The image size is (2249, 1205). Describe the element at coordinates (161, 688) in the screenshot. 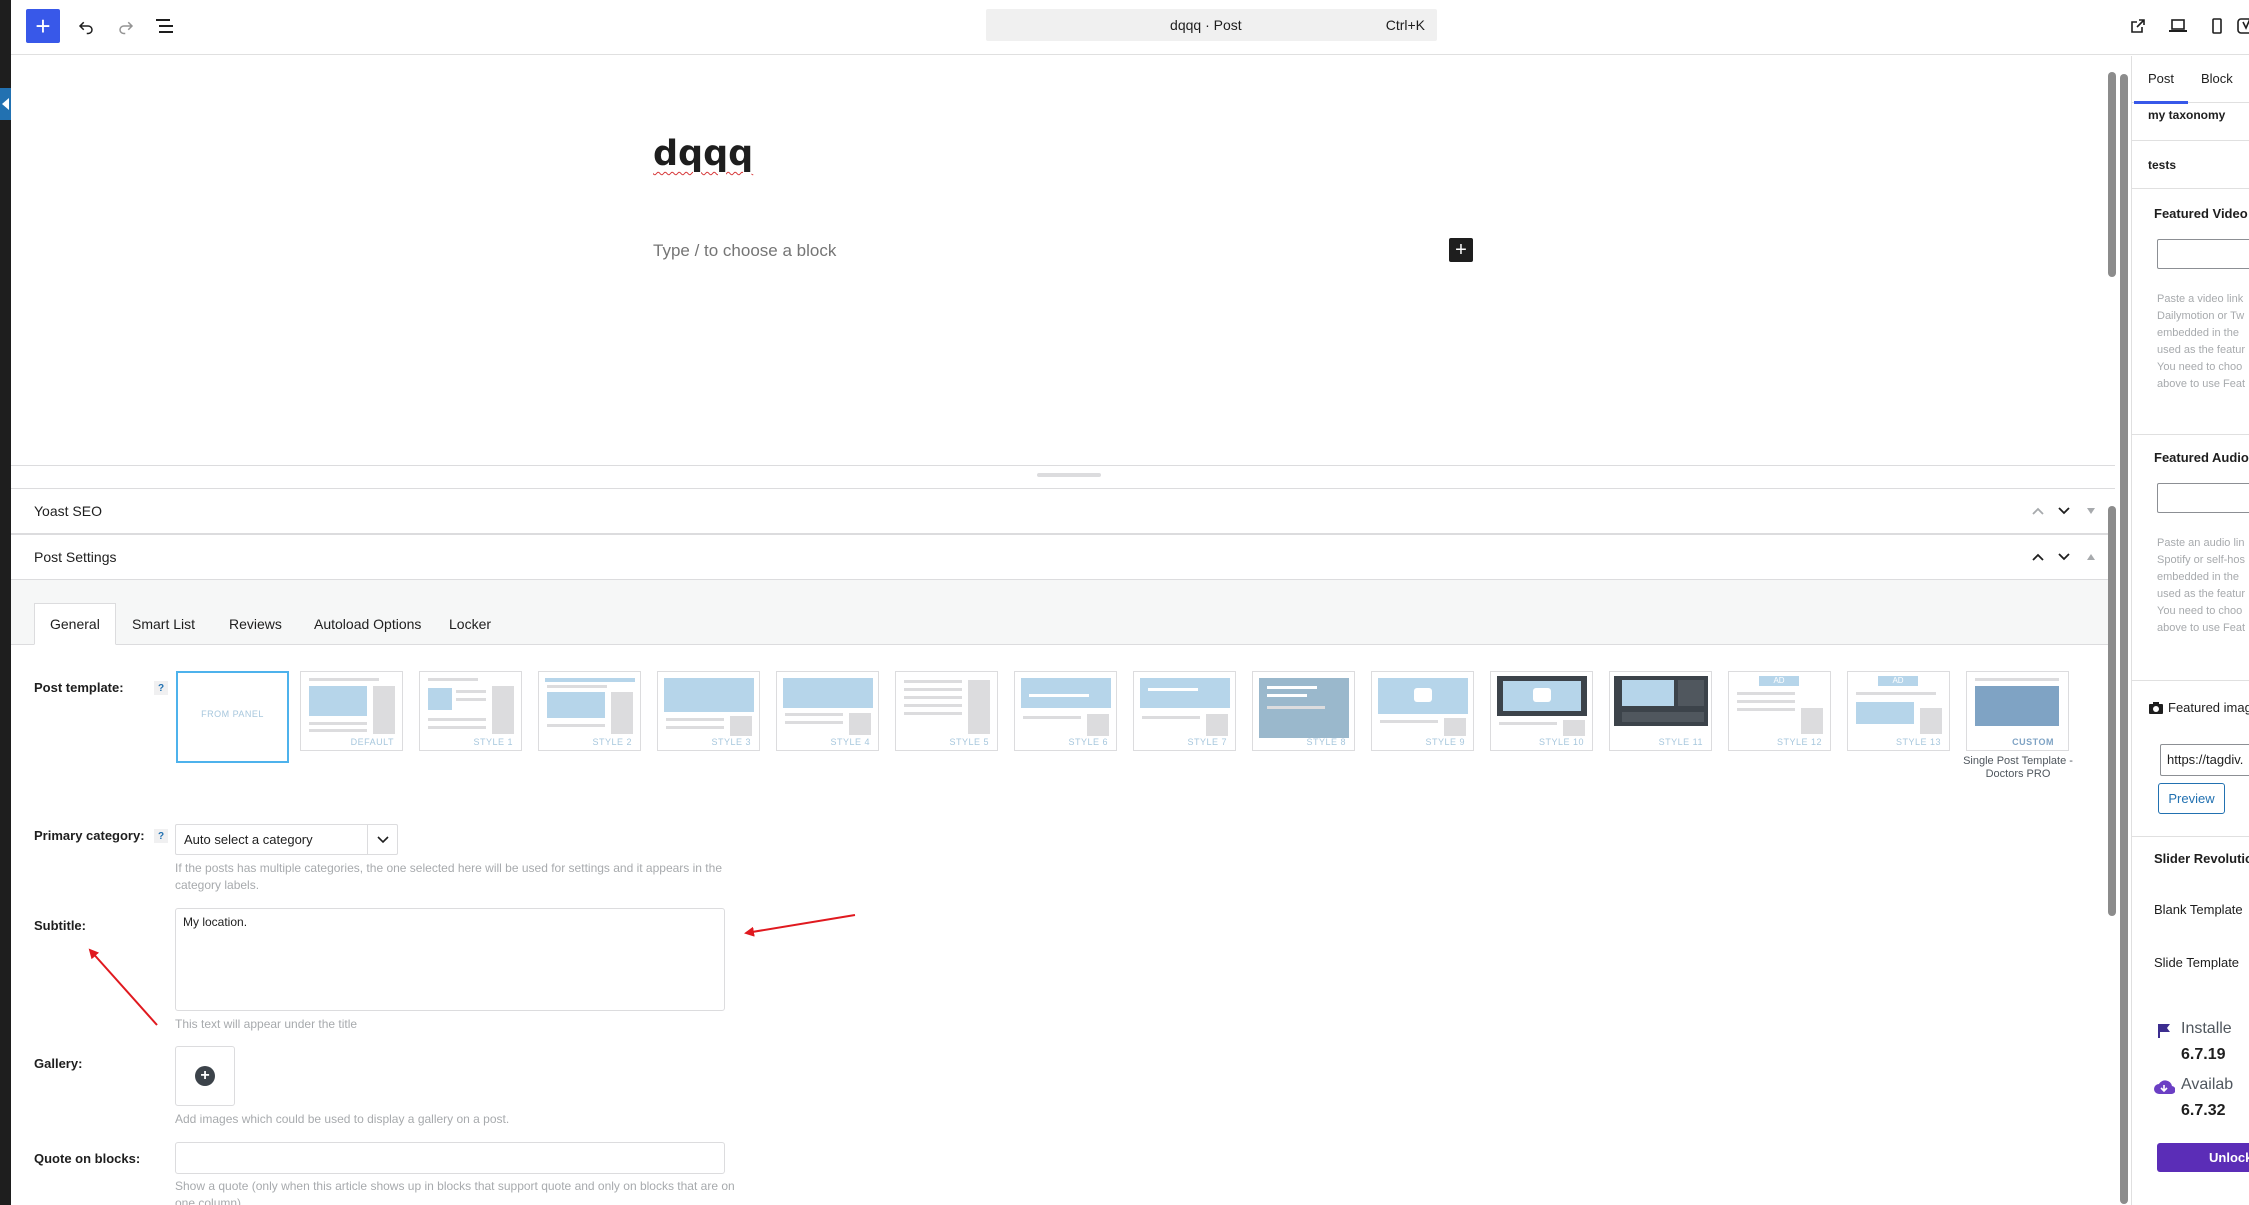

I see `post-template-help-button: ?` at that location.